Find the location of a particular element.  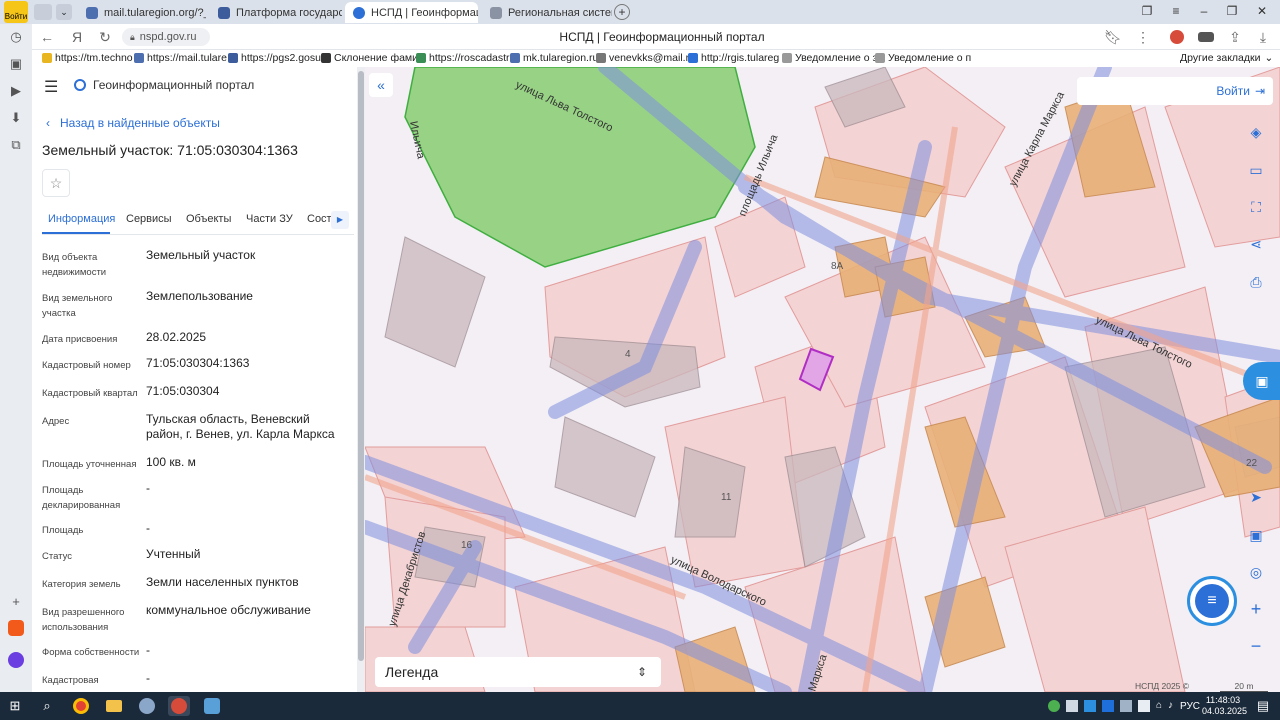

map-login-label: Войти is located at coordinates (1233, 91).